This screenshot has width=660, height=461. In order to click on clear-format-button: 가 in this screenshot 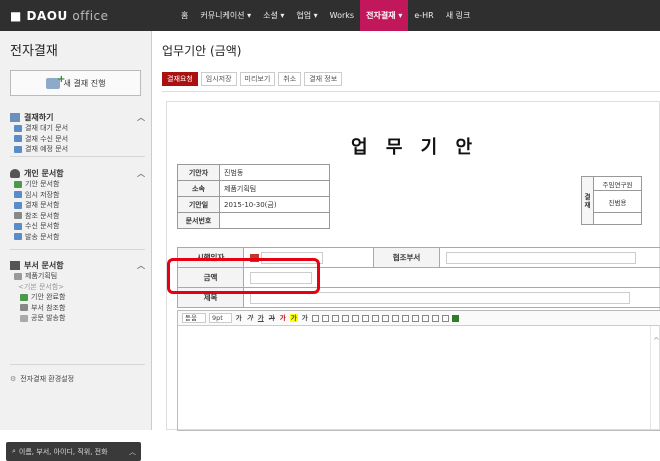, I will do `click(305, 318)`.